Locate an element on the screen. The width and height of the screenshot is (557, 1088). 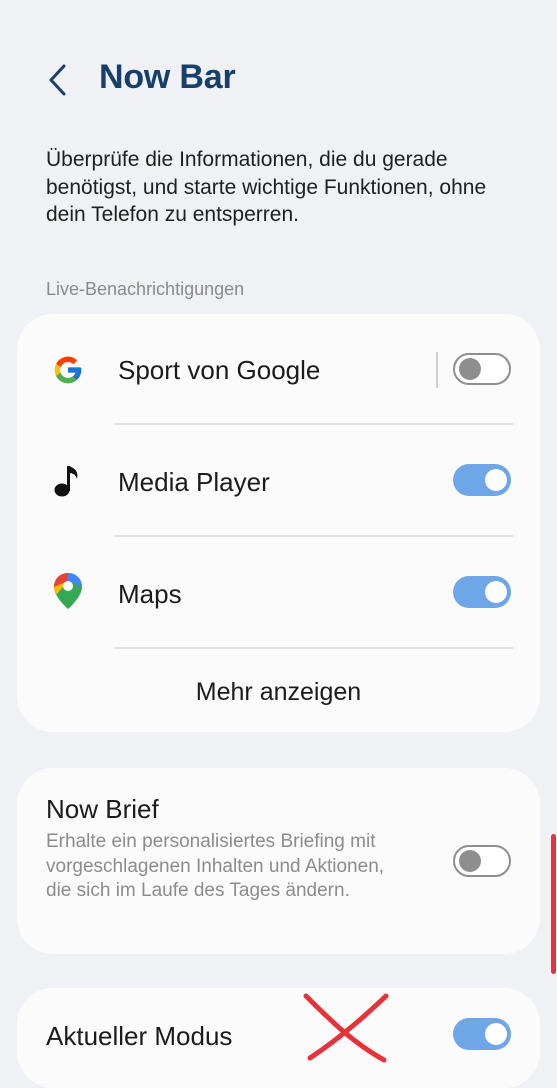
chevron-left-icon is located at coordinates (57, 80).